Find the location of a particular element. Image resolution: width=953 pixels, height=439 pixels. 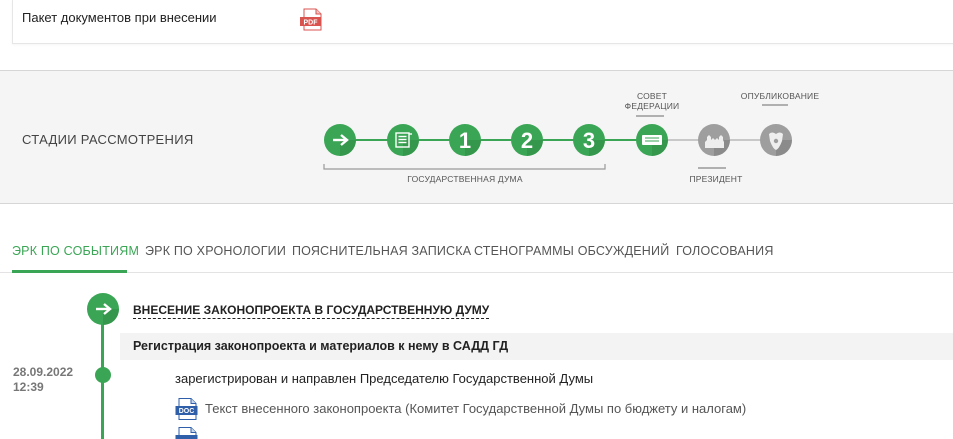

doc-file-icon: DOC is located at coordinates (186, 409).